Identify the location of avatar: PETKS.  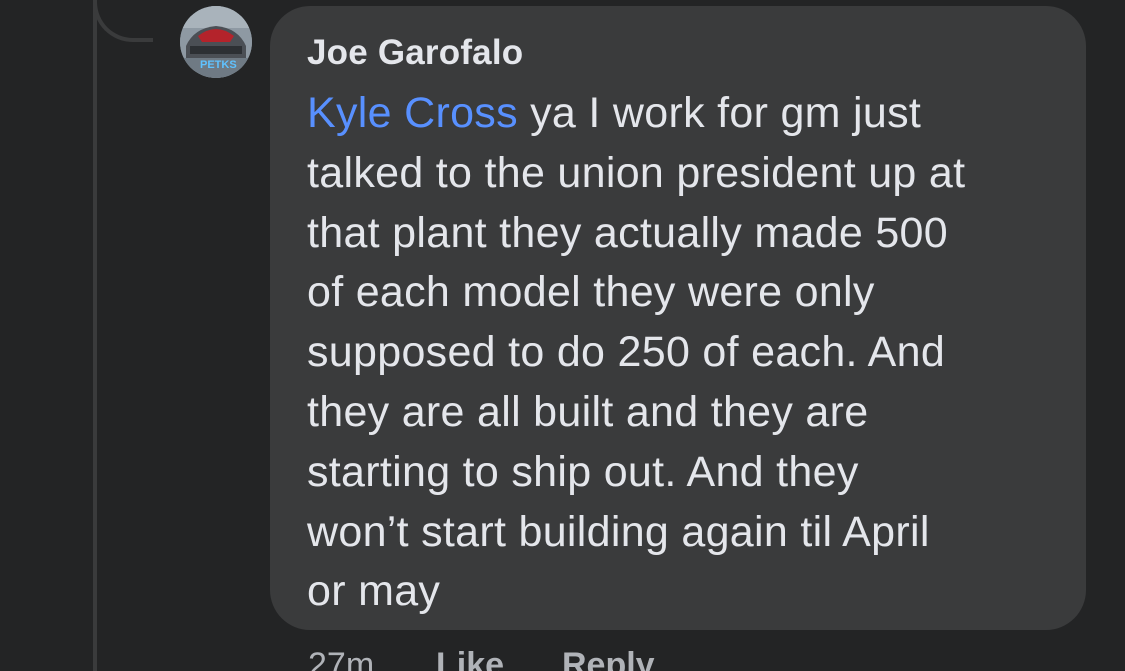
(216, 42).